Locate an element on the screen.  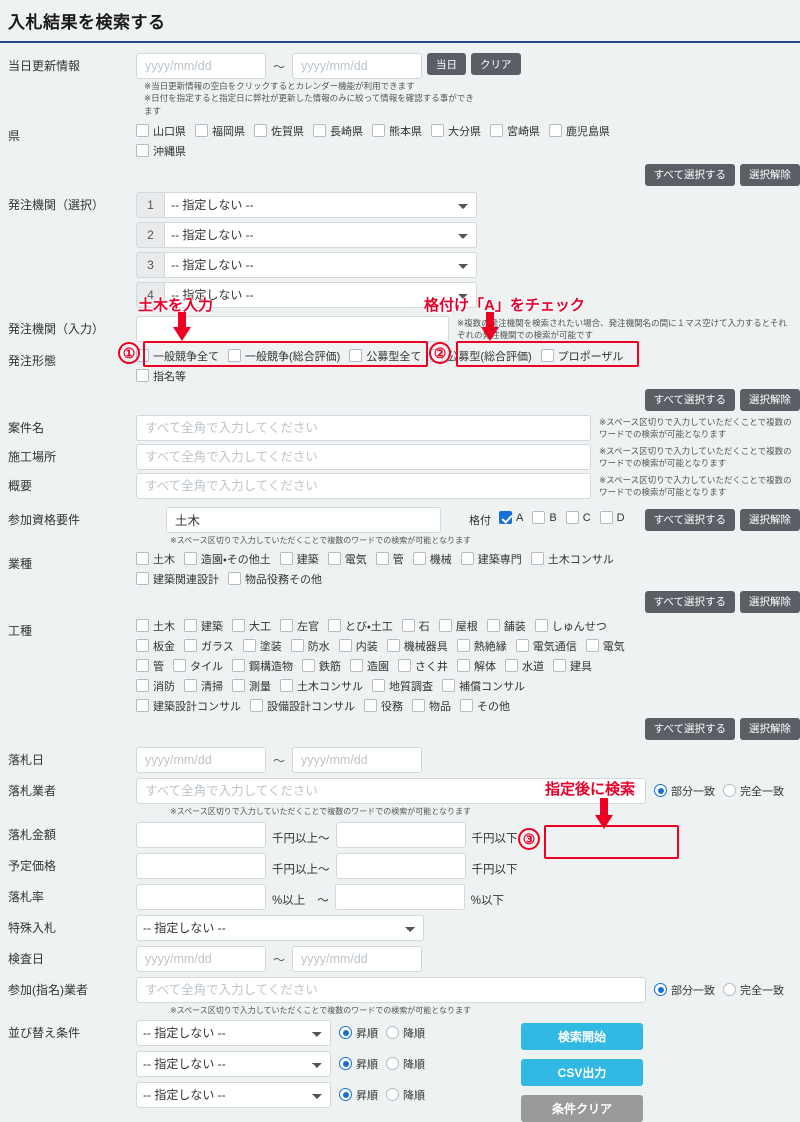
award-rate-from-input is located at coordinates (201, 896).